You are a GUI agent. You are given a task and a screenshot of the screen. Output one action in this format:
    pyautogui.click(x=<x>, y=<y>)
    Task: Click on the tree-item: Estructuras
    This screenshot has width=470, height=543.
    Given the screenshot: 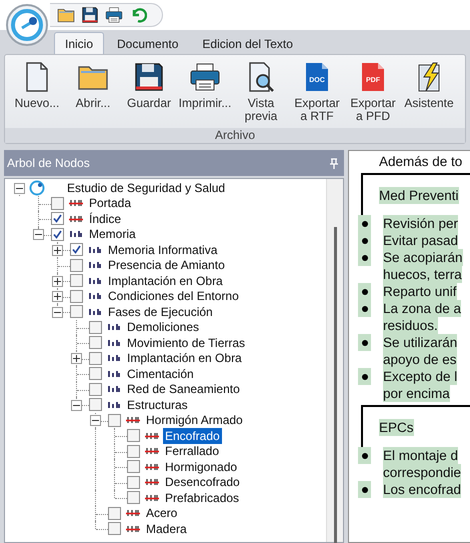 What is the action you would take?
    pyautogui.click(x=157, y=404)
    